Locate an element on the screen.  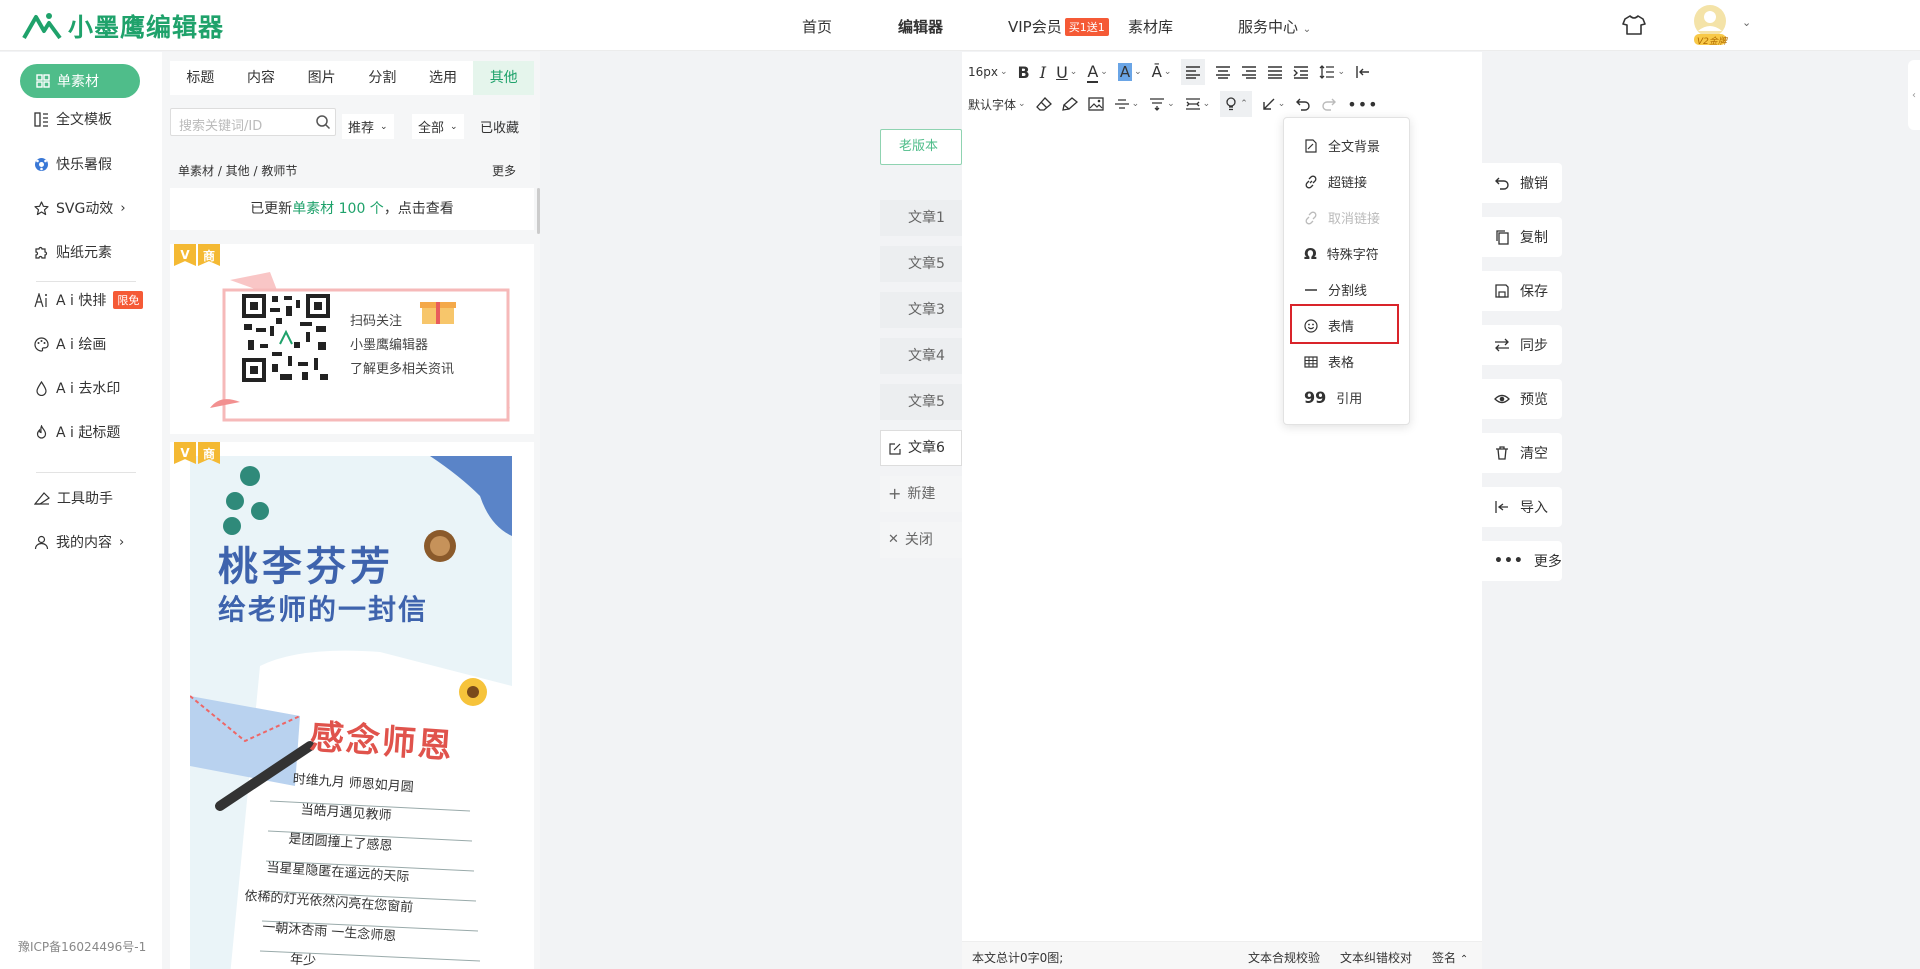
leftnav-ai-title: A i 起标题 is located at coordinates (77, 432).